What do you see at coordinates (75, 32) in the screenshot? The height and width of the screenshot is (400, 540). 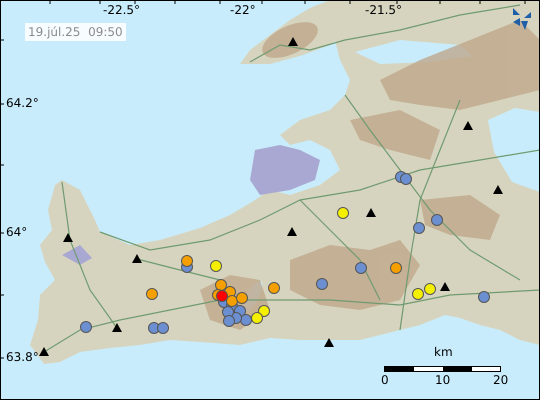 I see `timestamp-label: 19.júl.25 09:50` at bounding box center [75, 32].